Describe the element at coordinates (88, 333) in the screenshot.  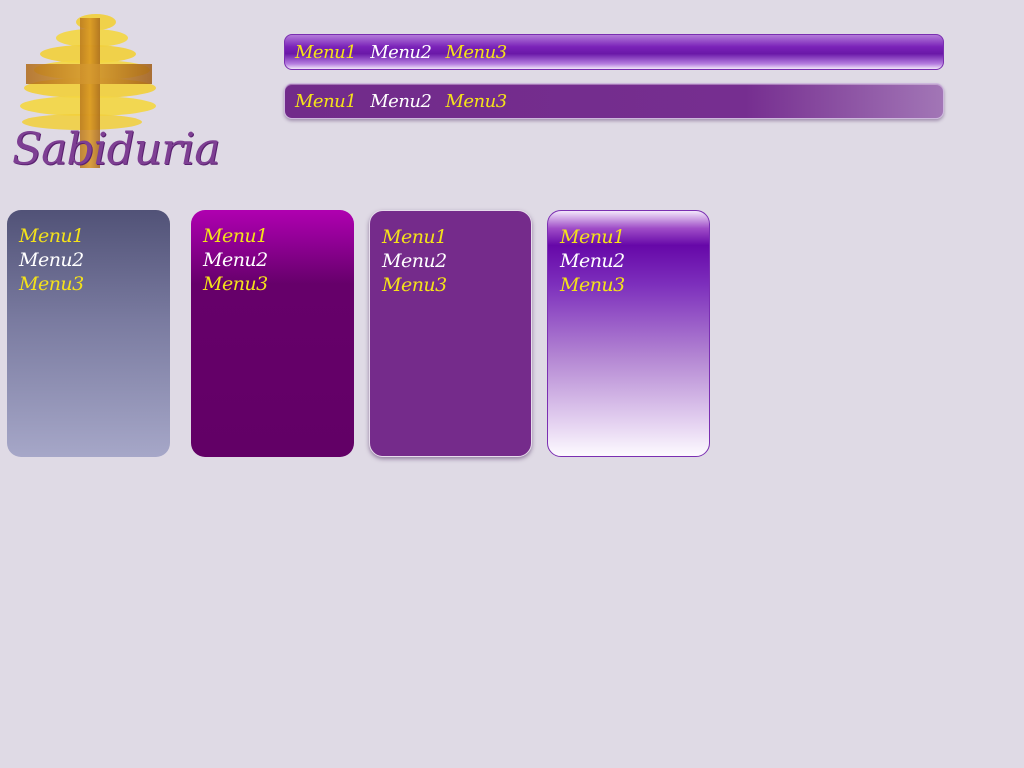
I see `vertical-menu-panel-1: Menu1 Menu2 Menu3` at that location.